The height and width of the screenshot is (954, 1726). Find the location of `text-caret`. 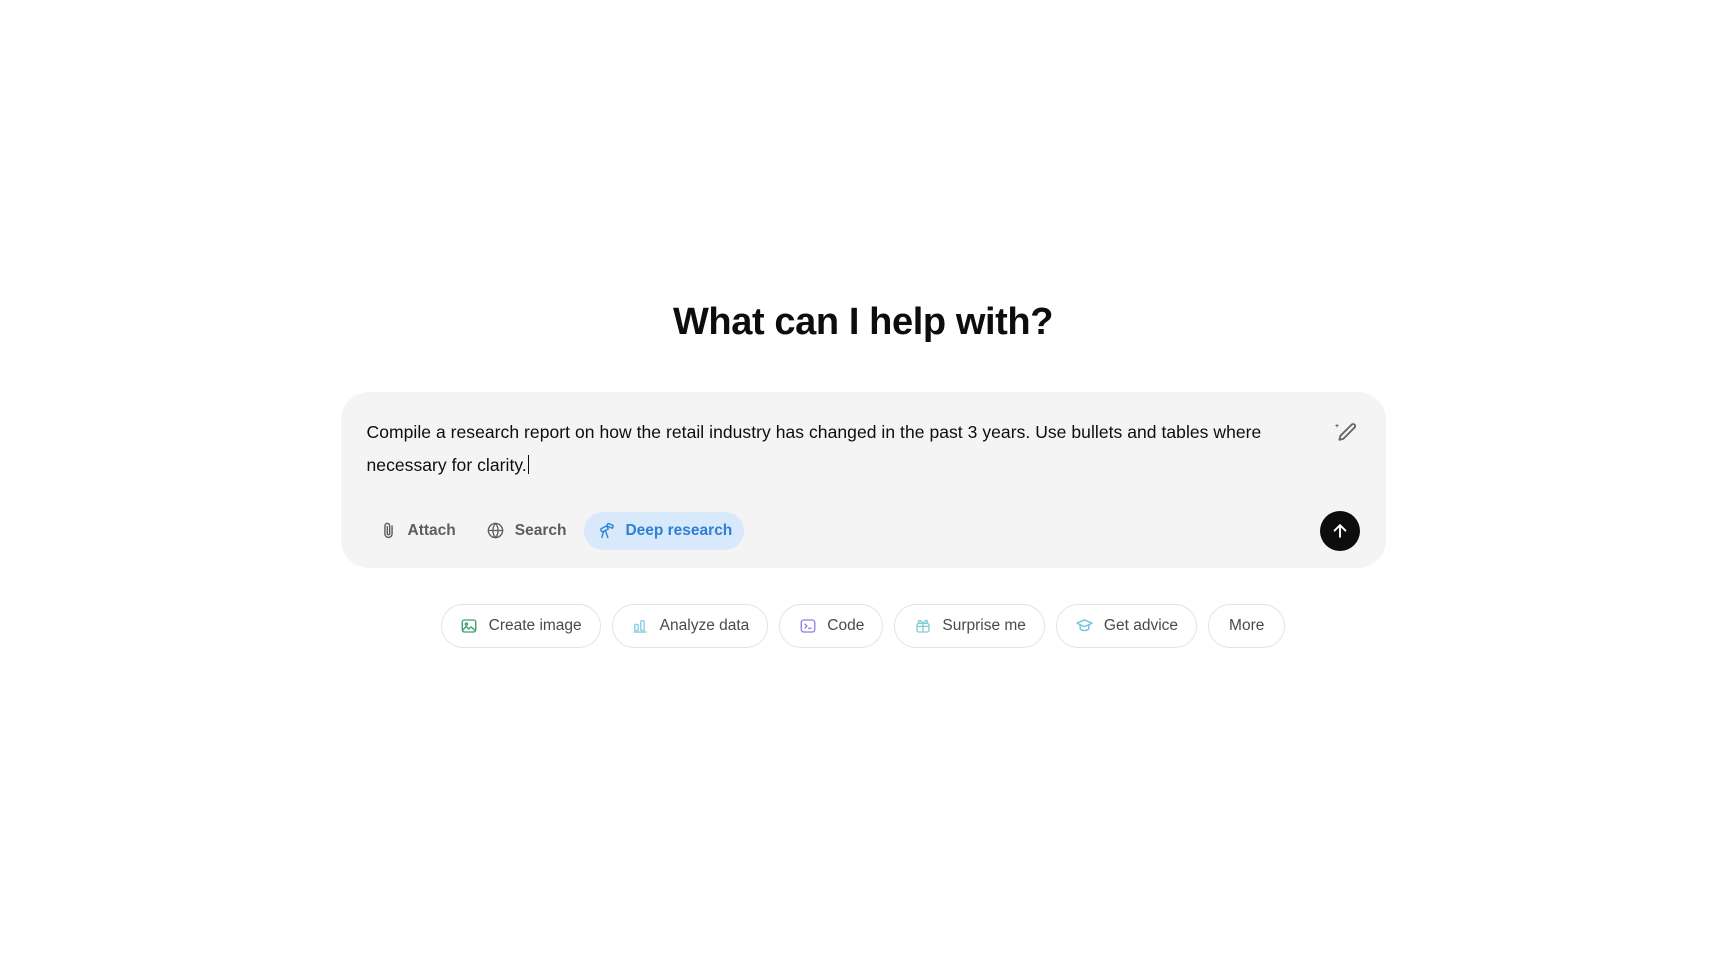

text-caret is located at coordinates (528, 464).